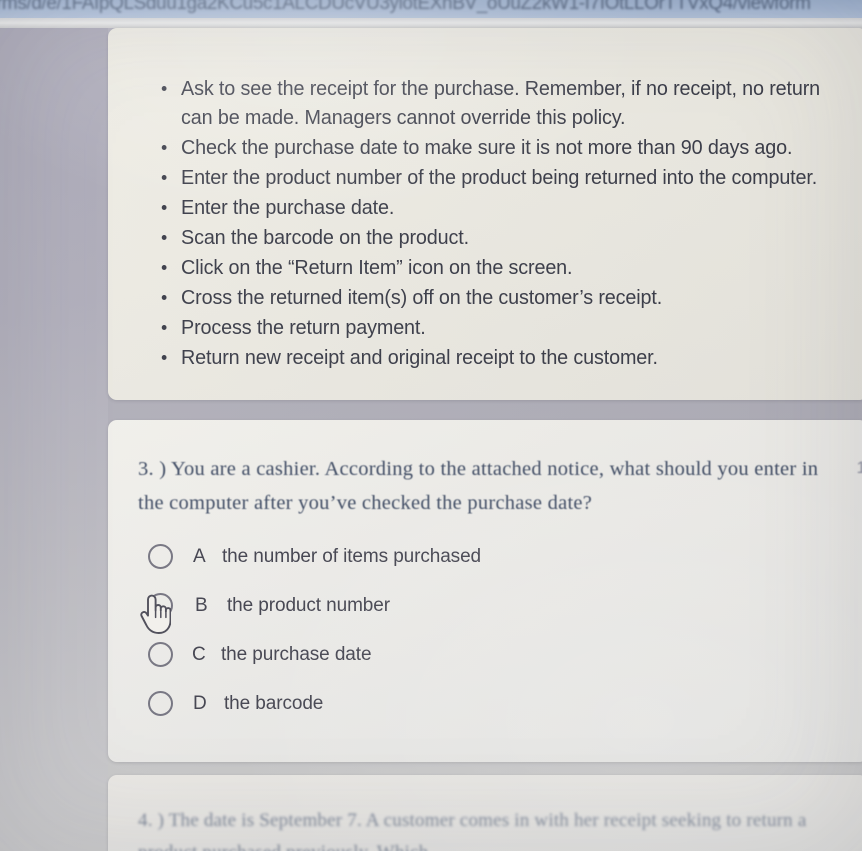 This screenshot has height=851, width=862. I want to click on option-b-label: the product number, so click(308, 605).